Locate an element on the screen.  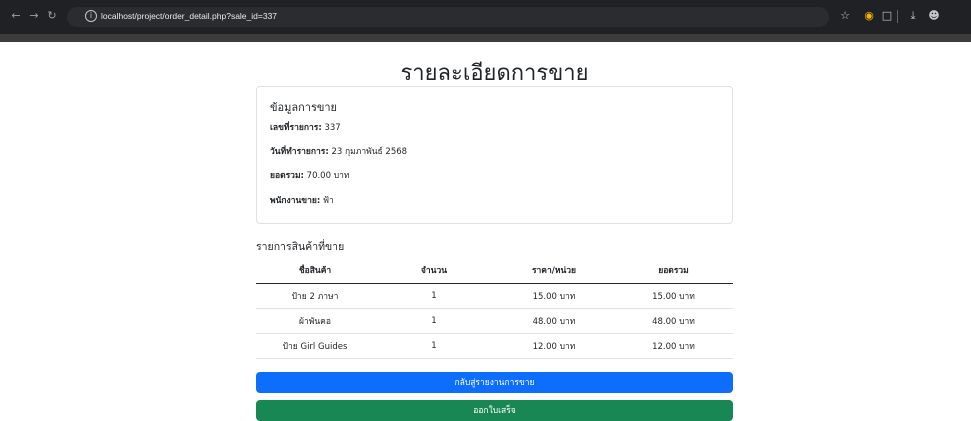
site-info-icon: i is located at coordinates (91, 16).